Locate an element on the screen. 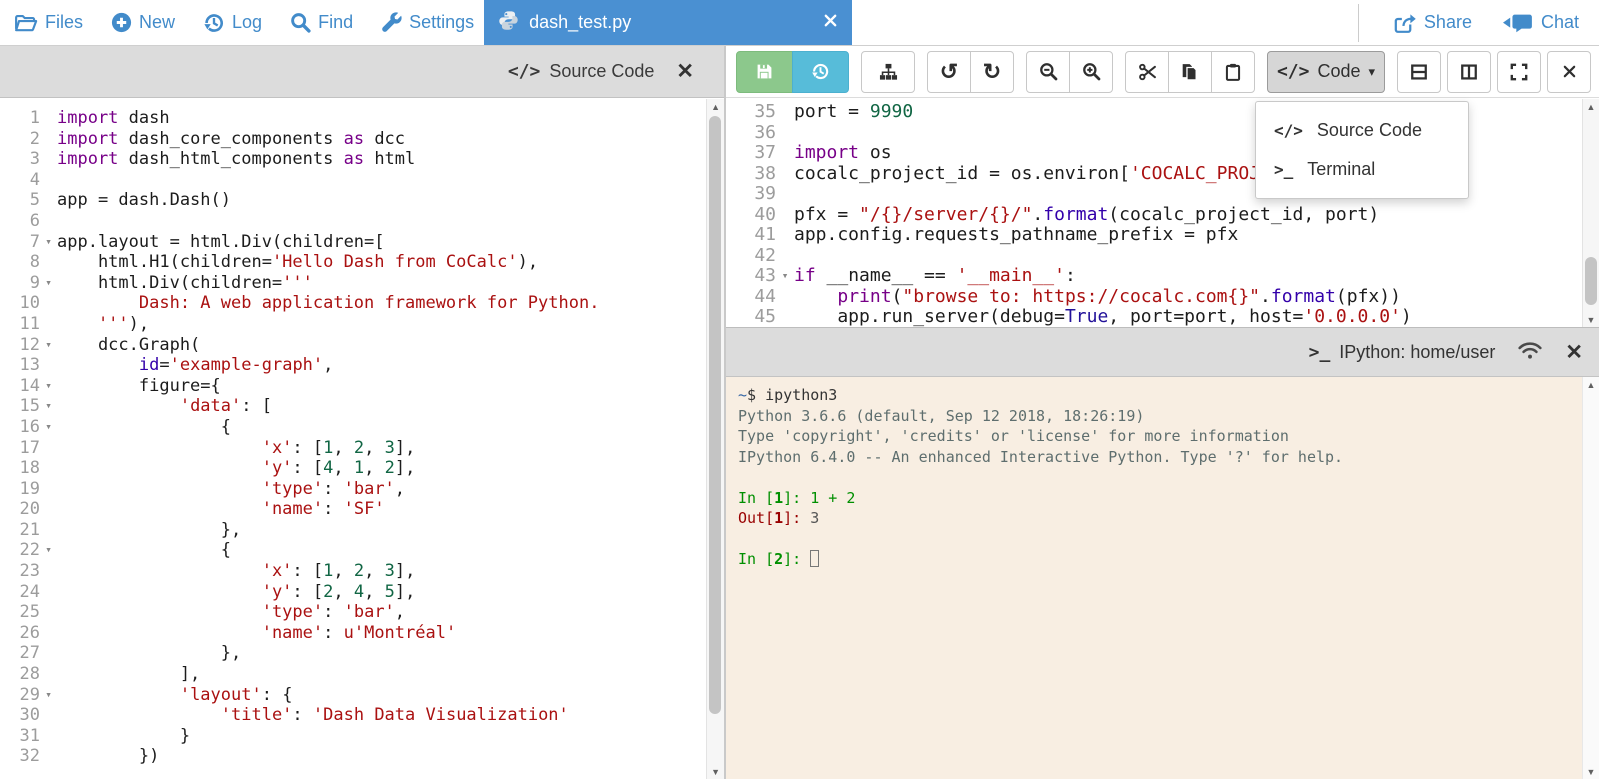 Image resolution: width=1599 pixels, height=779 pixels. undo-redo-group: ↺ ↻ is located at coordinates (970, 71).